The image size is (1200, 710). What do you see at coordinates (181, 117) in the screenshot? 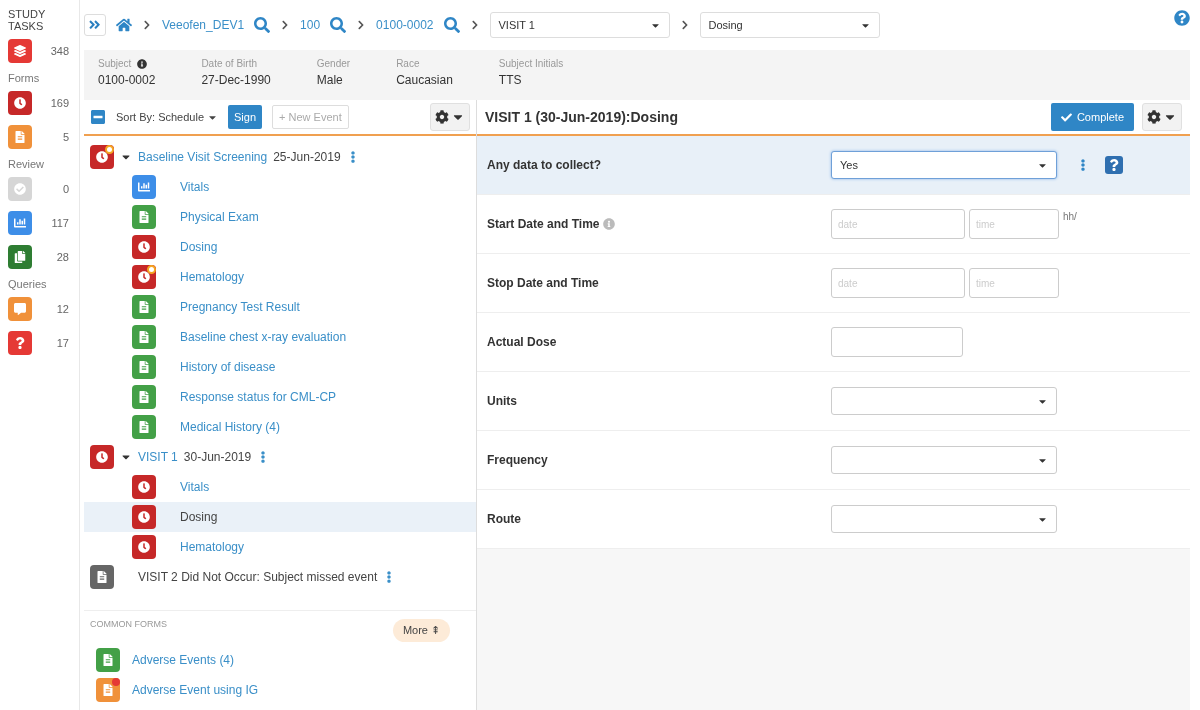
I see `sort-dropdown: Schedule` at bounding box center [181, 117].